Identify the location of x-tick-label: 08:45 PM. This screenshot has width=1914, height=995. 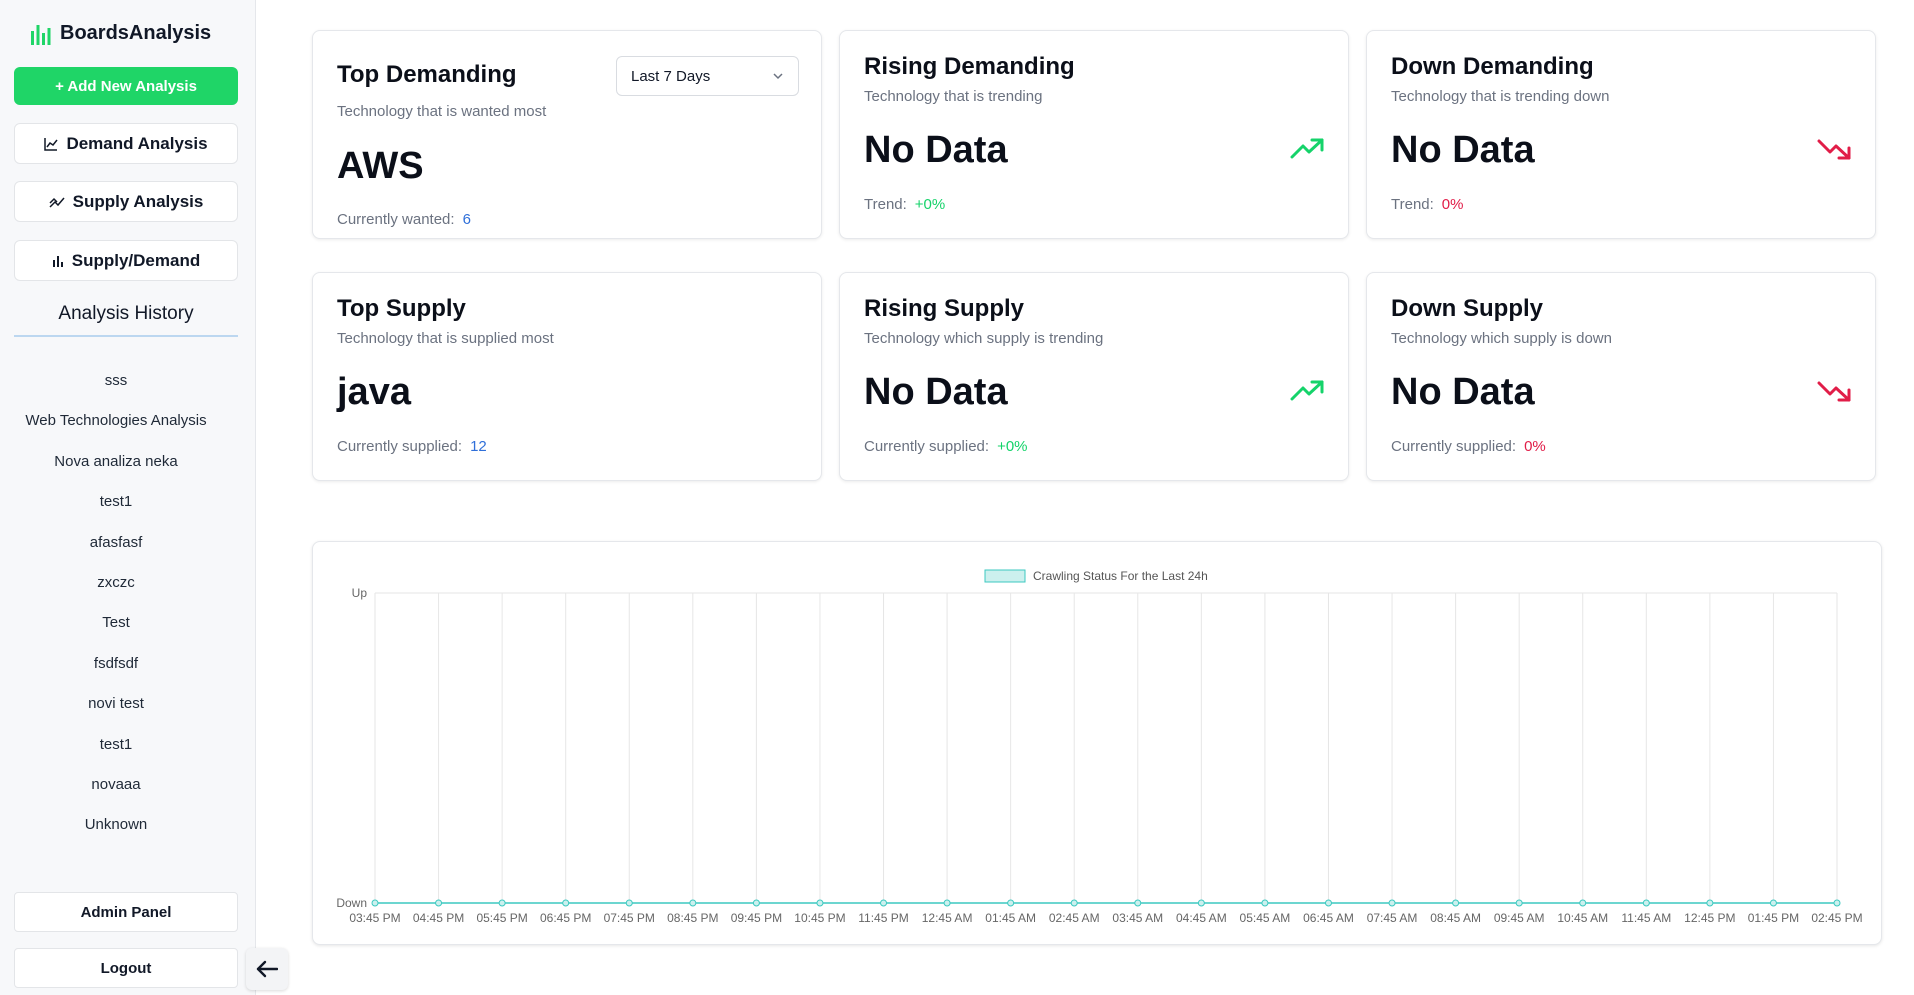
(692, 918).